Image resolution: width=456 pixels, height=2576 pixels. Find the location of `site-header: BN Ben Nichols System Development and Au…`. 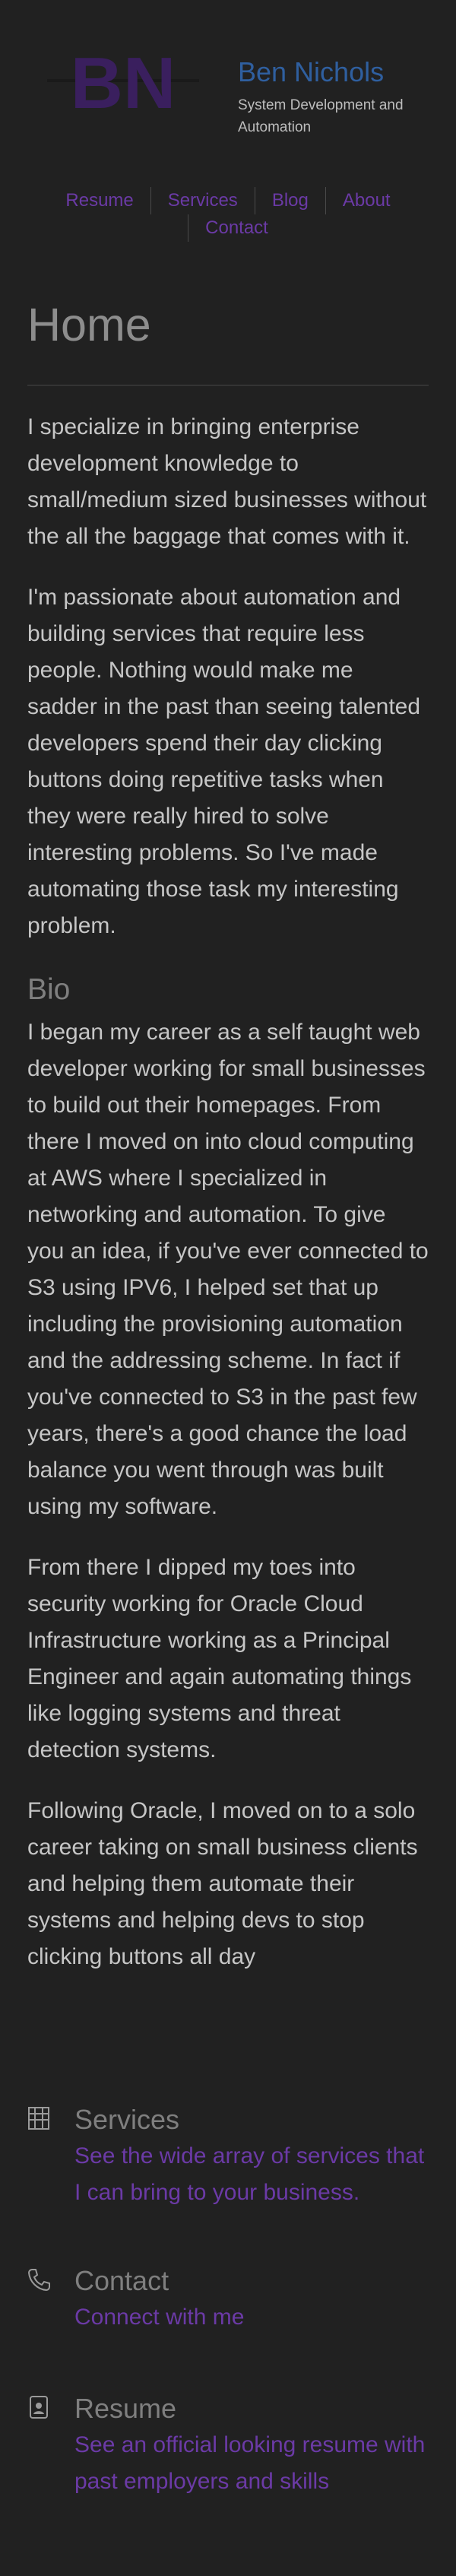

site-header: BN Ben Nichols System Development and Au… is located at coordinates (228, 76).